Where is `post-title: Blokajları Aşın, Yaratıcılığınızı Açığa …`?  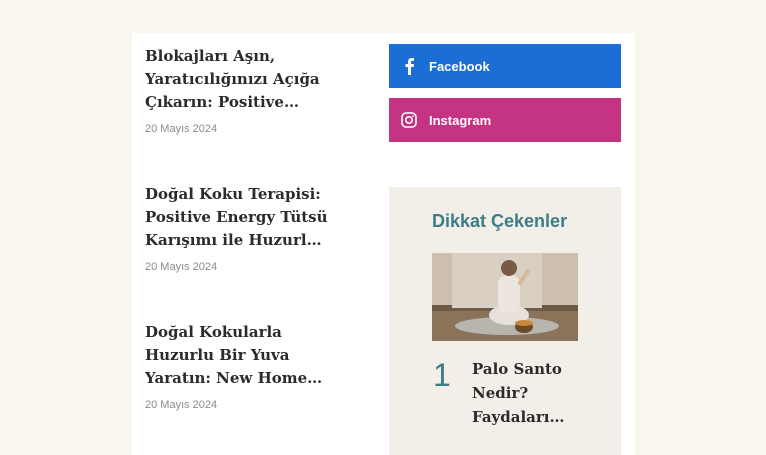 post-title: Blokajları Aşın, Yaratıcılığınızı Açığa … is located at coordinates (237, 79).